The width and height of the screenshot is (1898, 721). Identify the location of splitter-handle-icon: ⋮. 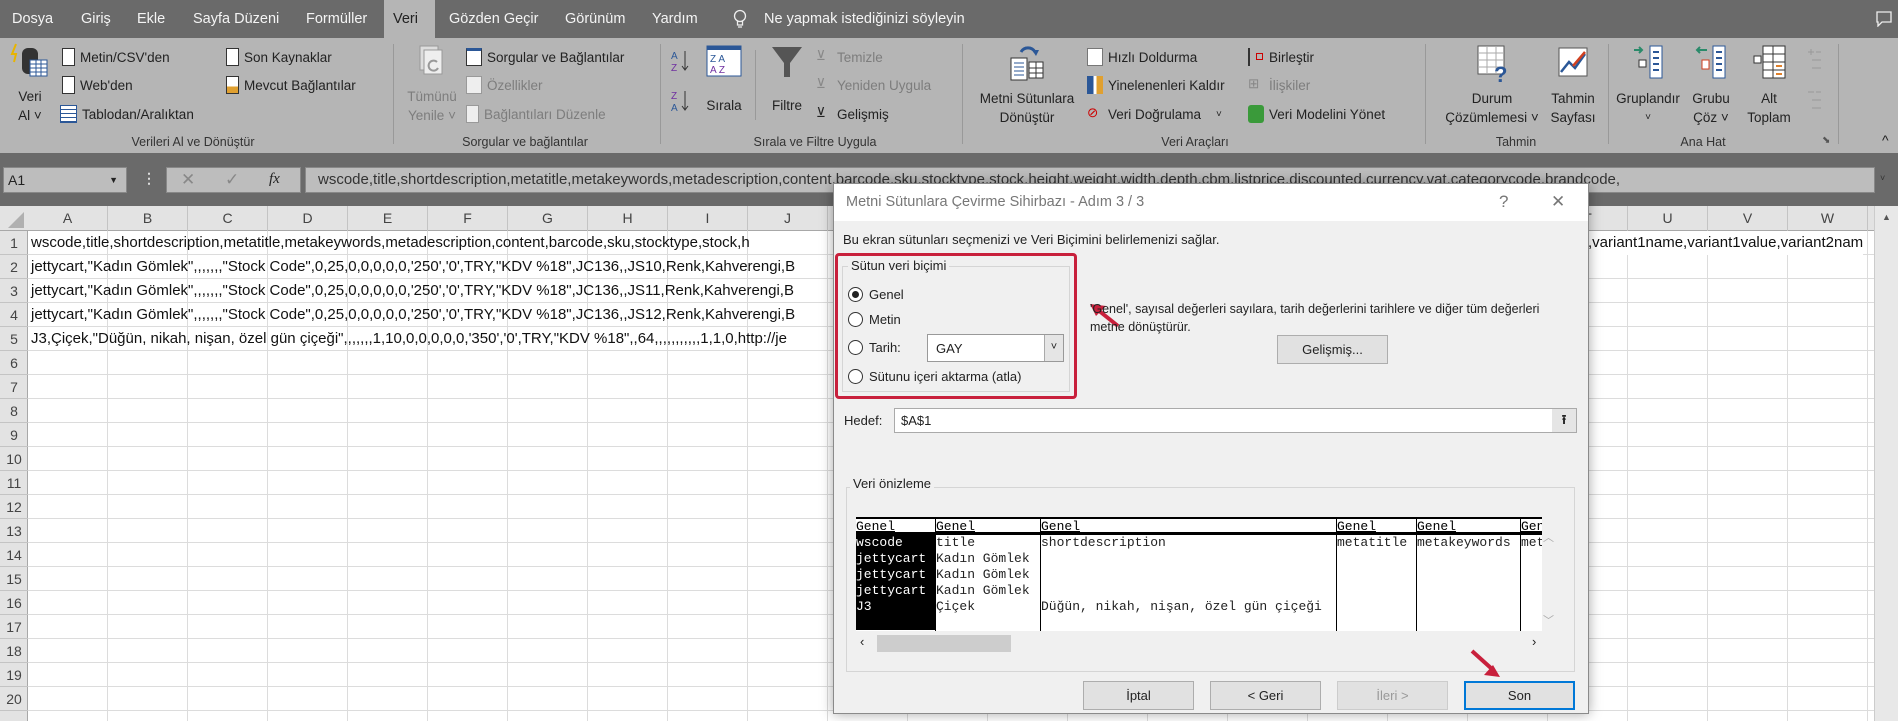
(149, 178).